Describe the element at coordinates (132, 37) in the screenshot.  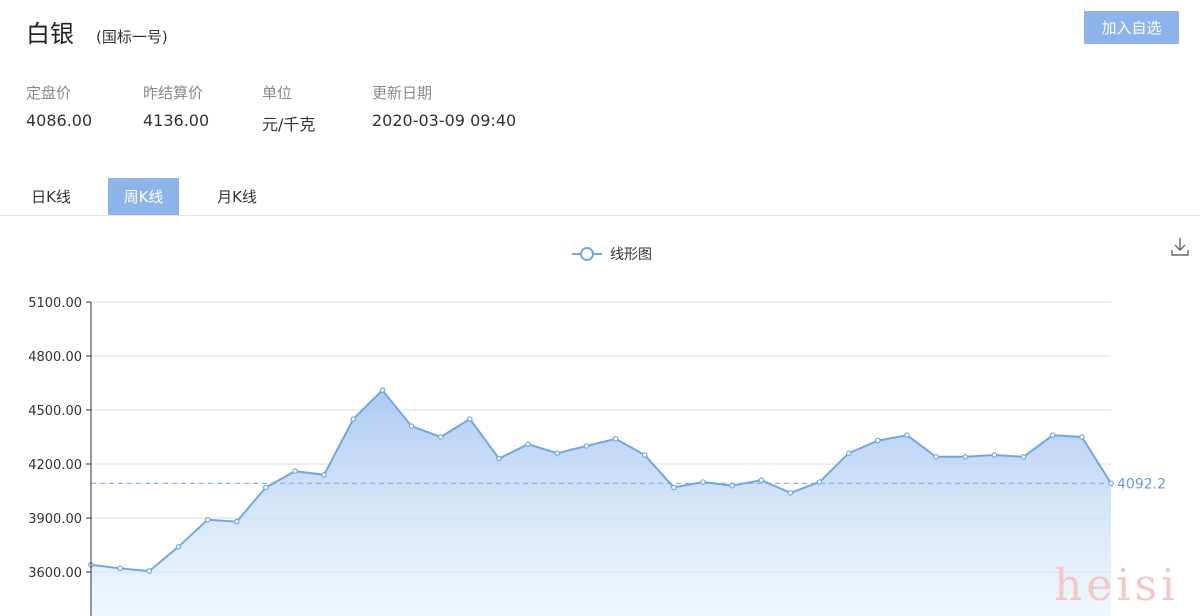
I see `page-subtitle: (国标一号)` at that location.